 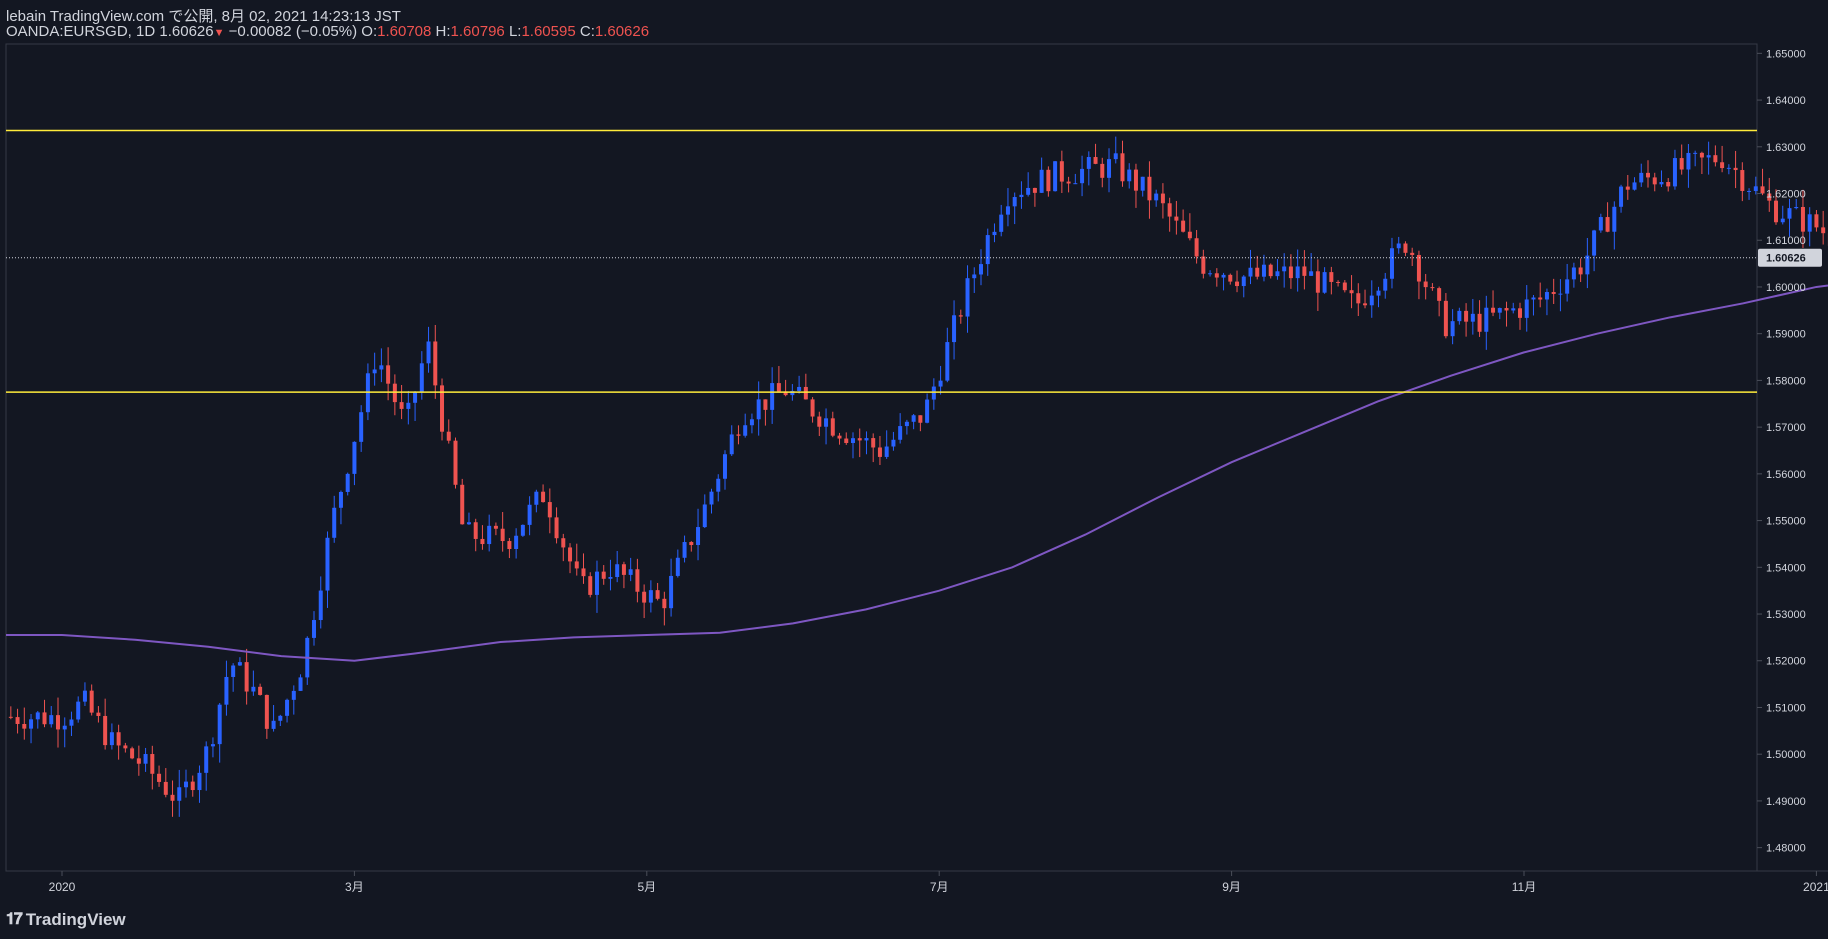 What do you see at coordinates (1786, 335) in the screenshot?
I see `price-tick-label: 1.59000` at bounding box center [1786, 335].